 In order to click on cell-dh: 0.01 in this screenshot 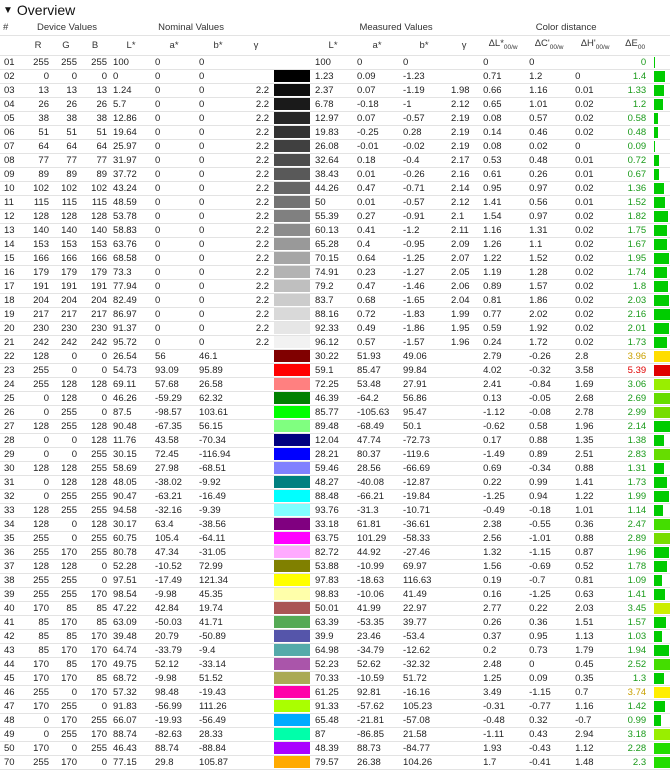, I will do `click(595, 174)`.